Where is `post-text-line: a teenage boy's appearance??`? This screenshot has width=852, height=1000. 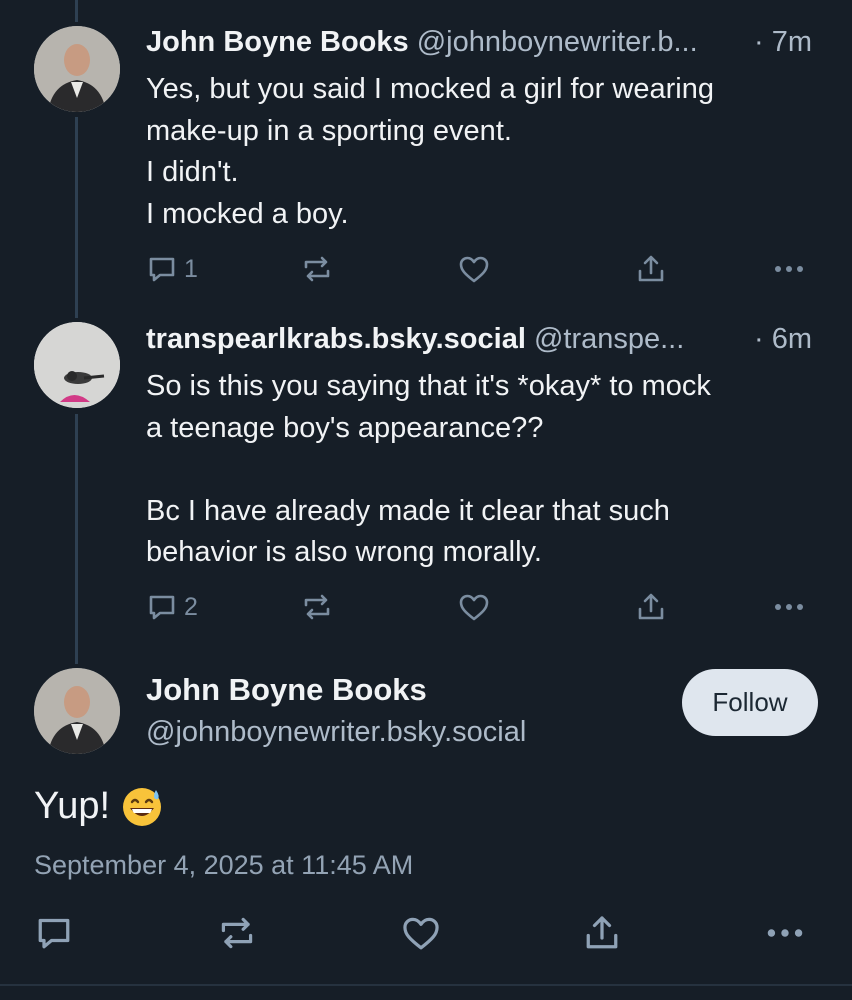 post-text-line: a teenage boy's appearance?? is located at coordinates (345, 427).